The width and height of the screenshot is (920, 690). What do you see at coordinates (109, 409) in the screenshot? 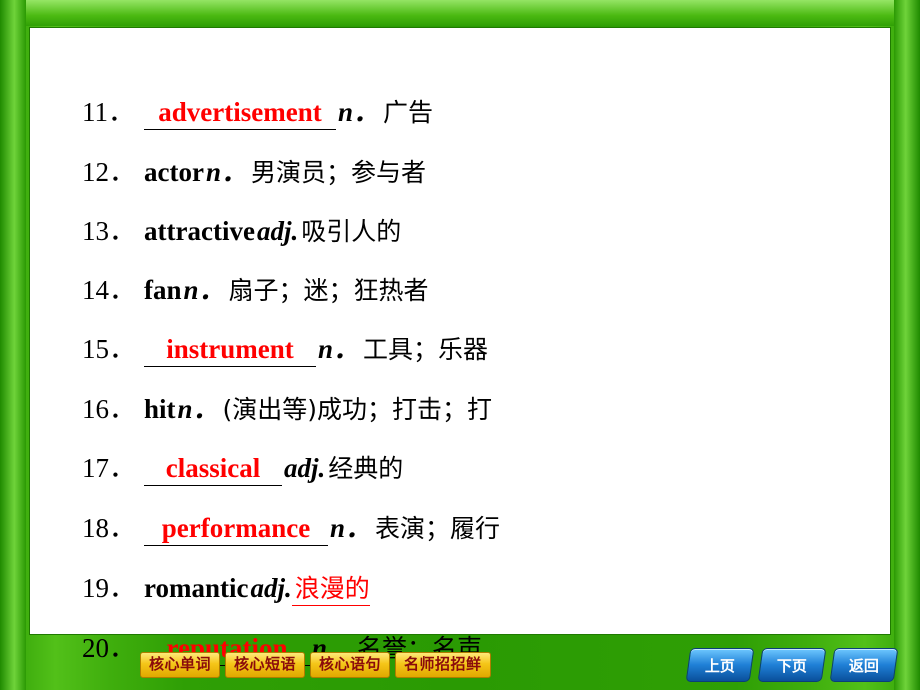
I see `item-number: 16．` at bounding box center [109, 409].